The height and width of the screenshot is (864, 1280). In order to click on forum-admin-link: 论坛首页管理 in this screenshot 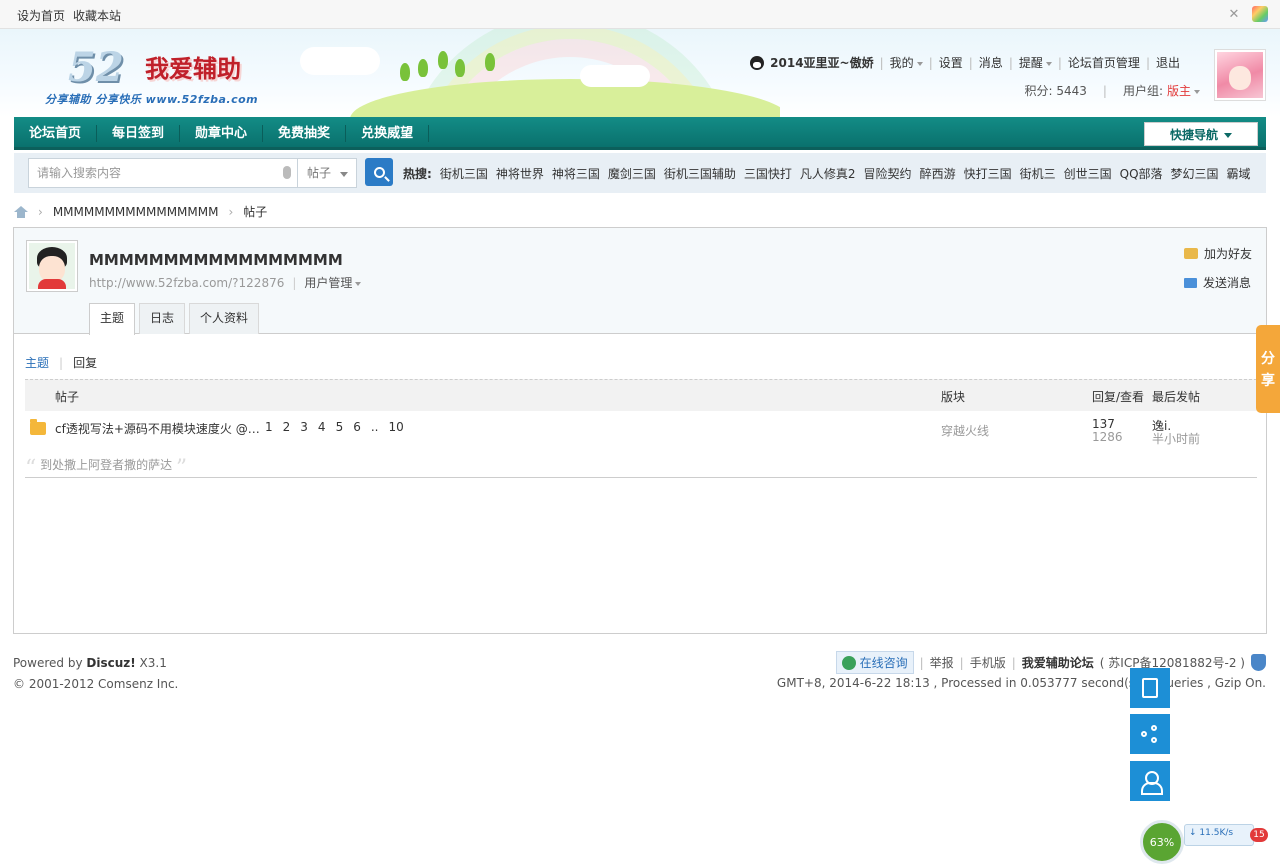, I will do `click(1104, 62)`.